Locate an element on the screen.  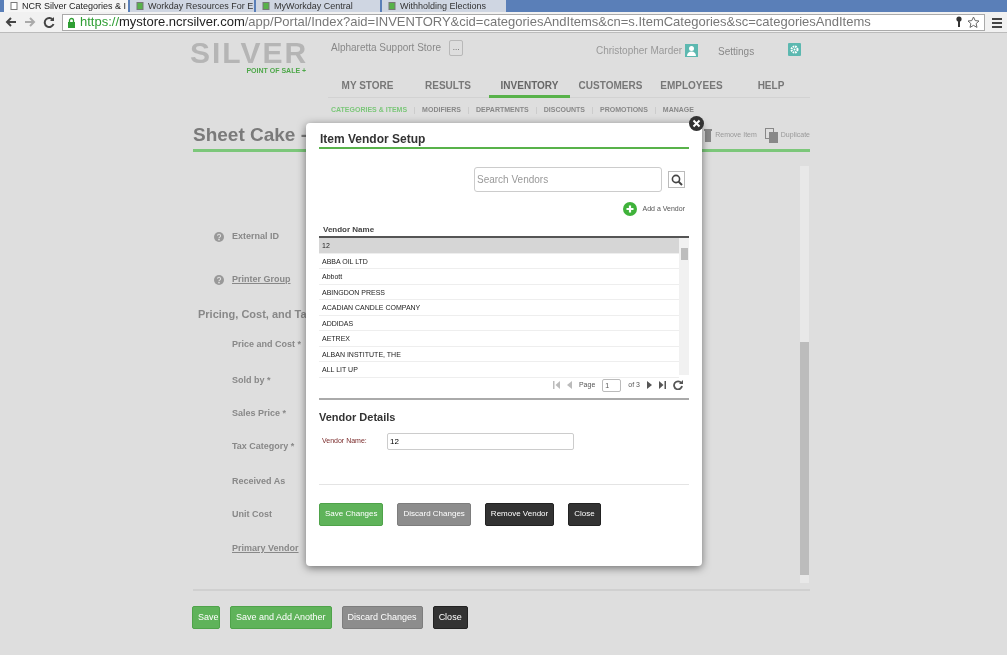
address-bar: https://mystore.ncrsilver.com/app/Portal/Index?aid=INVENTORY&cid=categoriesAndItems&cn=s.ItemCategories&sc=categoriesAndItems is located at coordinates (523, 22).